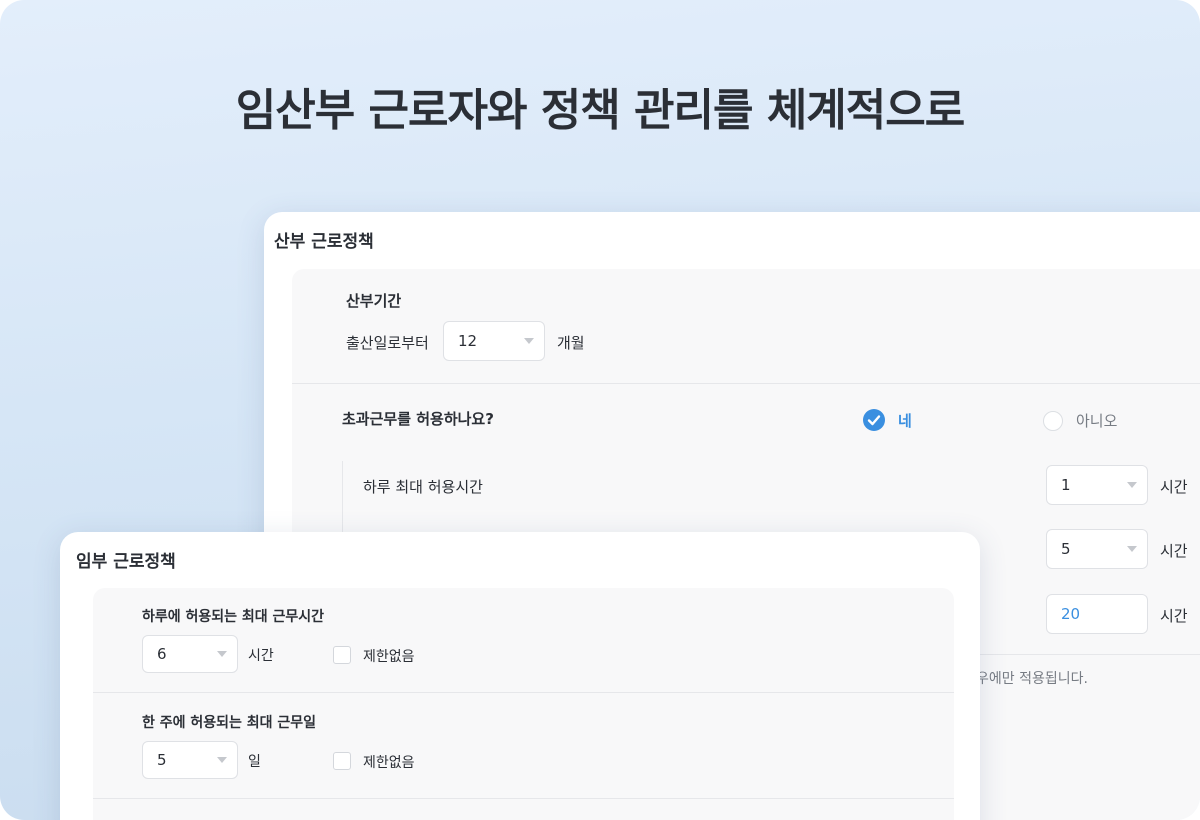 This screenshot has width=1200, height=820. I want to click on overtime-no-label: 아니오, so click(1096, 420).